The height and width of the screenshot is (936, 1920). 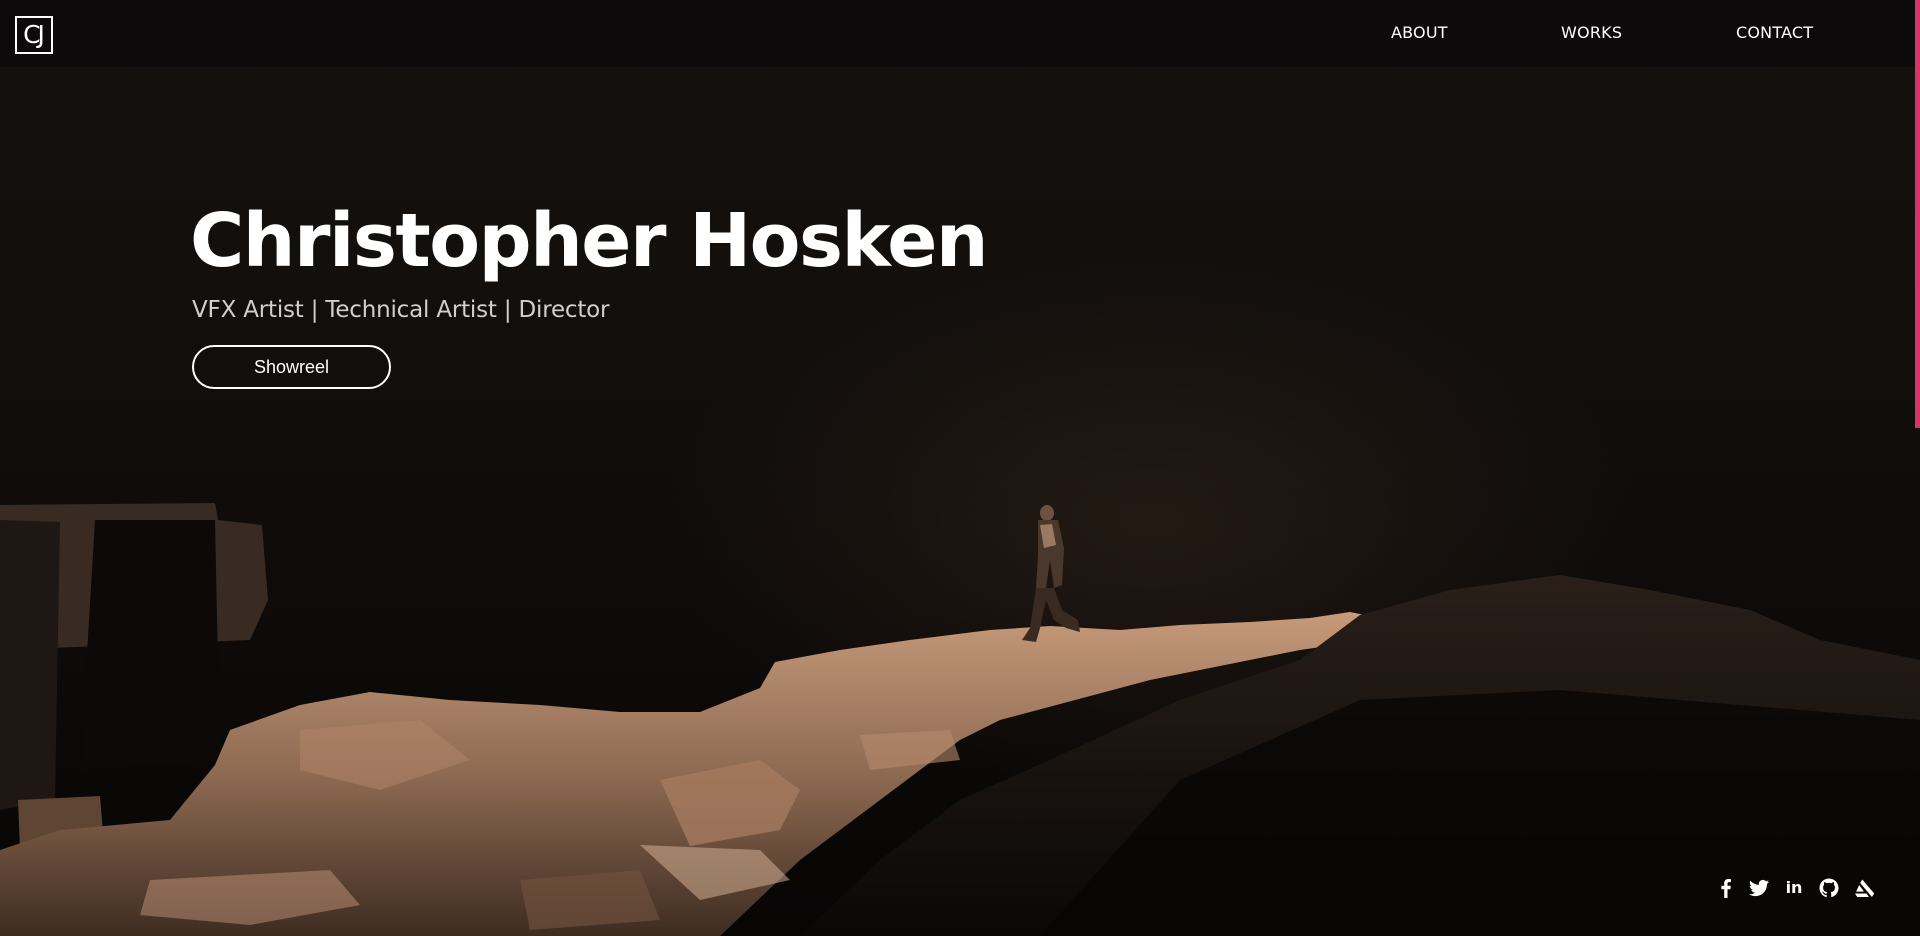 What do you see at coordinates (1726, 888) in the screenshot?
I see `facebook-icon` at bounding box center [1726, 888].